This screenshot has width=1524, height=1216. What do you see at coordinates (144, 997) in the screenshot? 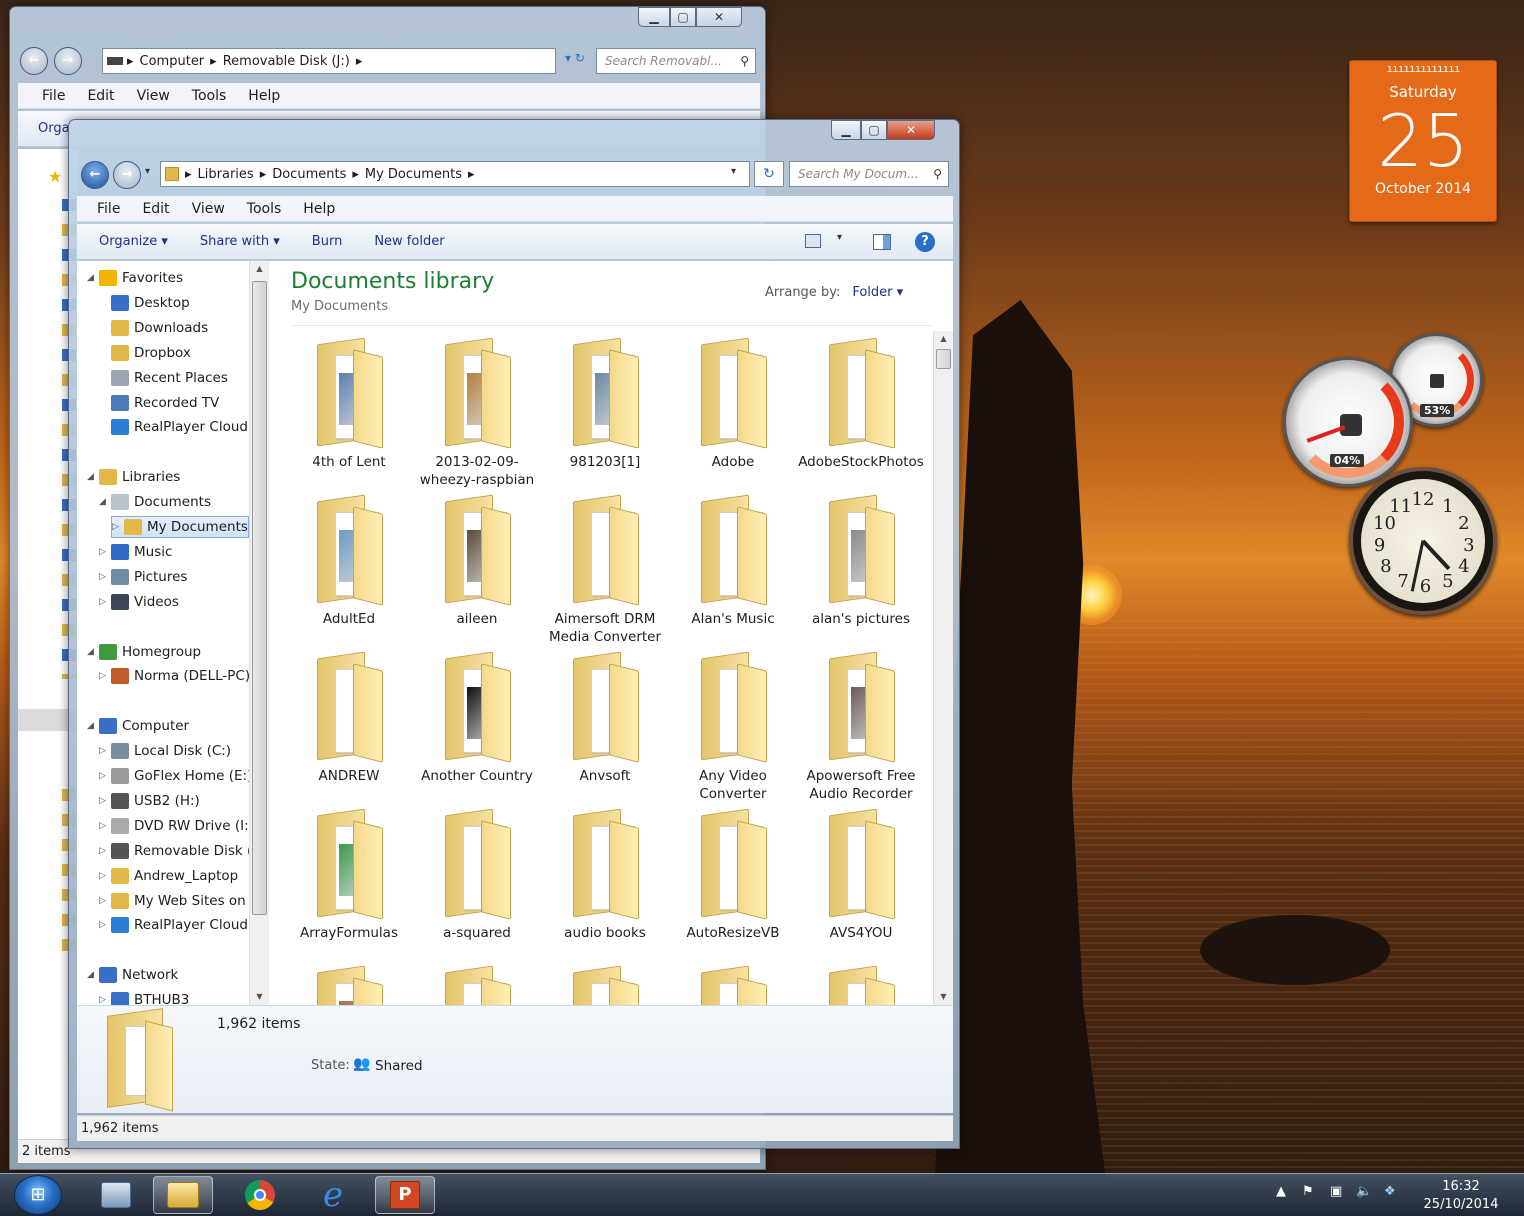
I see `nav-item-bthub3: ▷ BTHUB3` at bounding box center [144, 997].